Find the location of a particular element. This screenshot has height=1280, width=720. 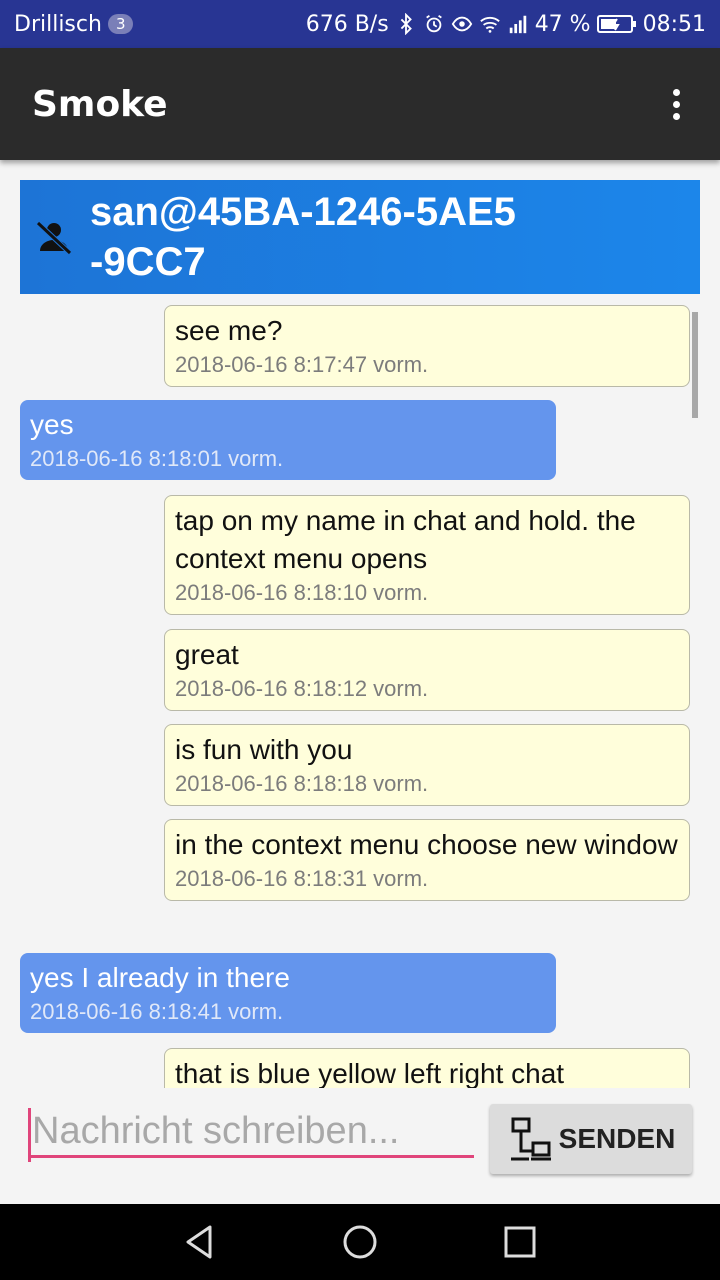

net-speed: 676 B/s is located at coordinates (347, 24).